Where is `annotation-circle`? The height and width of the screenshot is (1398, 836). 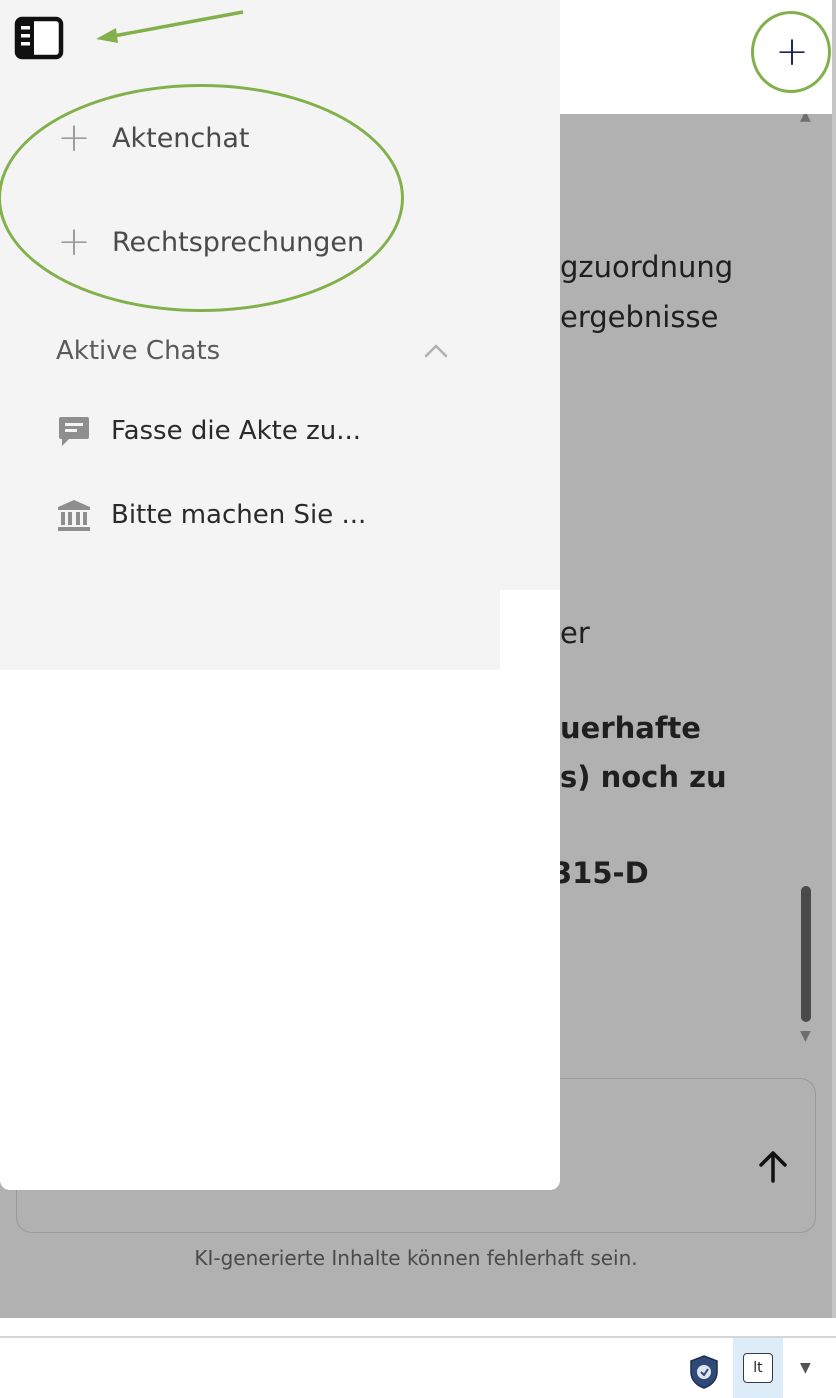
annotation-circle is located at coordinates (791, 52).